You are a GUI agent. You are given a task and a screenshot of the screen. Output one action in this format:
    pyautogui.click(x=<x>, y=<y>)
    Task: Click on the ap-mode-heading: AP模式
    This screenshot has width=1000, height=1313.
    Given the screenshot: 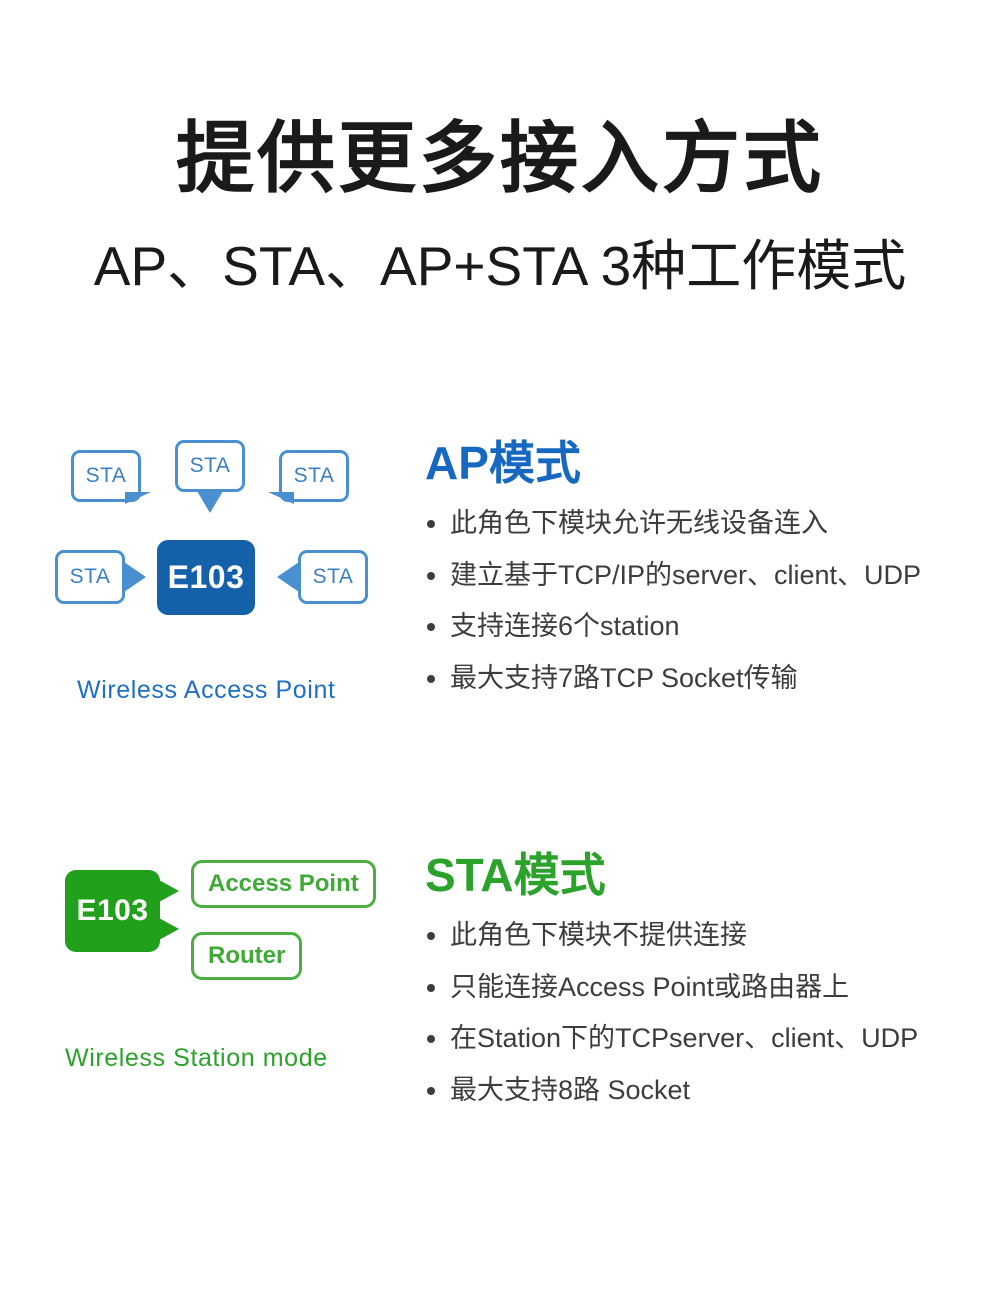 What is the action you would take?
    pyautogui.click(x=503, y=463)
    